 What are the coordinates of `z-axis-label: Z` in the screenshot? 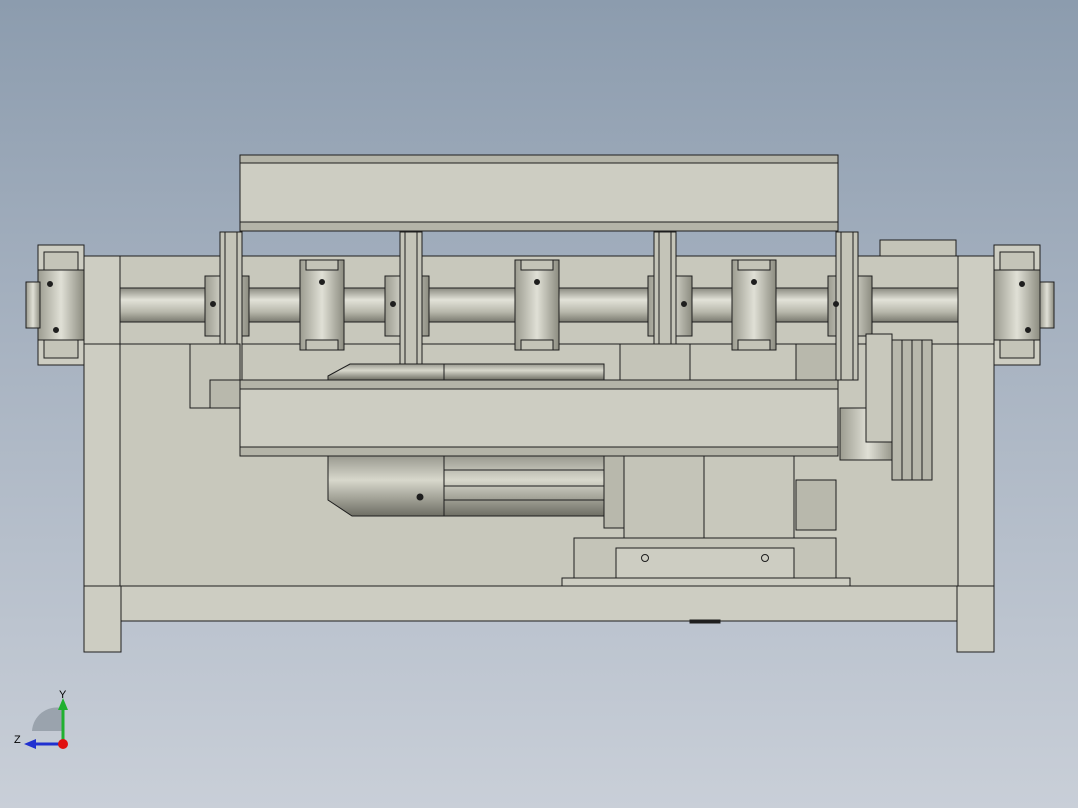 It's located at (17, 740).